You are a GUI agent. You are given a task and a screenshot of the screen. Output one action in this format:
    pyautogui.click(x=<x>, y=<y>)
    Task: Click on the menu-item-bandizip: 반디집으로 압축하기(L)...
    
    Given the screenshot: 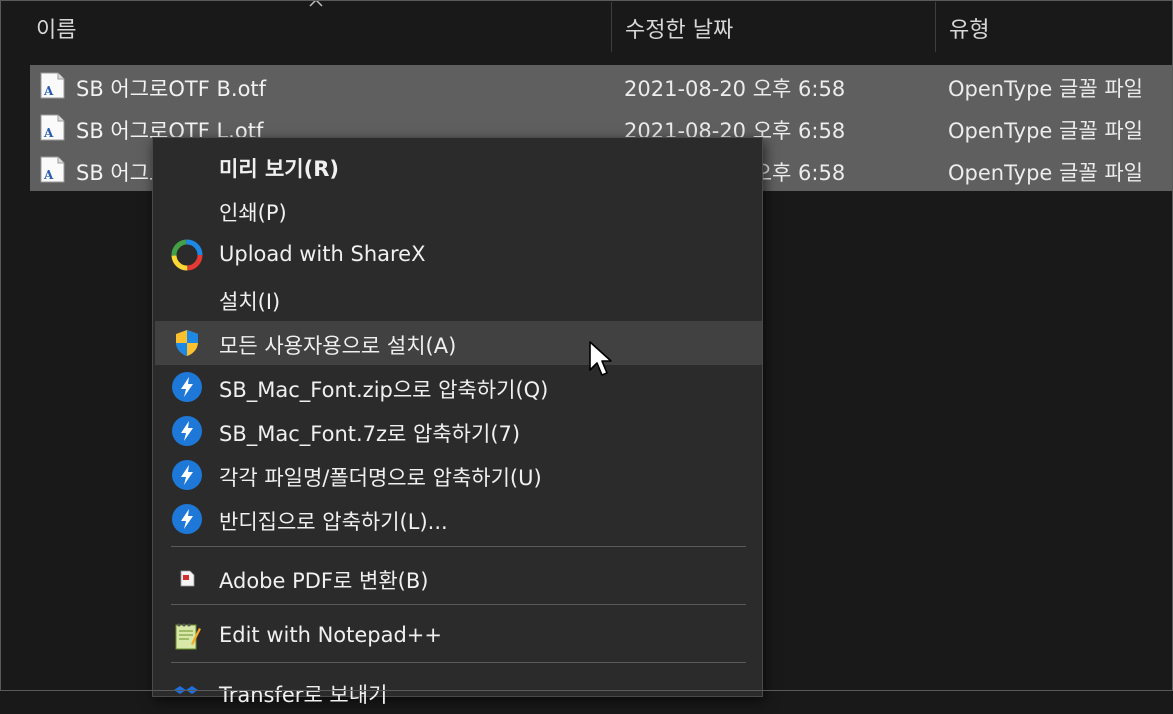 What is the action you would take?
    pyautogui.click(x=457, y=519)
    